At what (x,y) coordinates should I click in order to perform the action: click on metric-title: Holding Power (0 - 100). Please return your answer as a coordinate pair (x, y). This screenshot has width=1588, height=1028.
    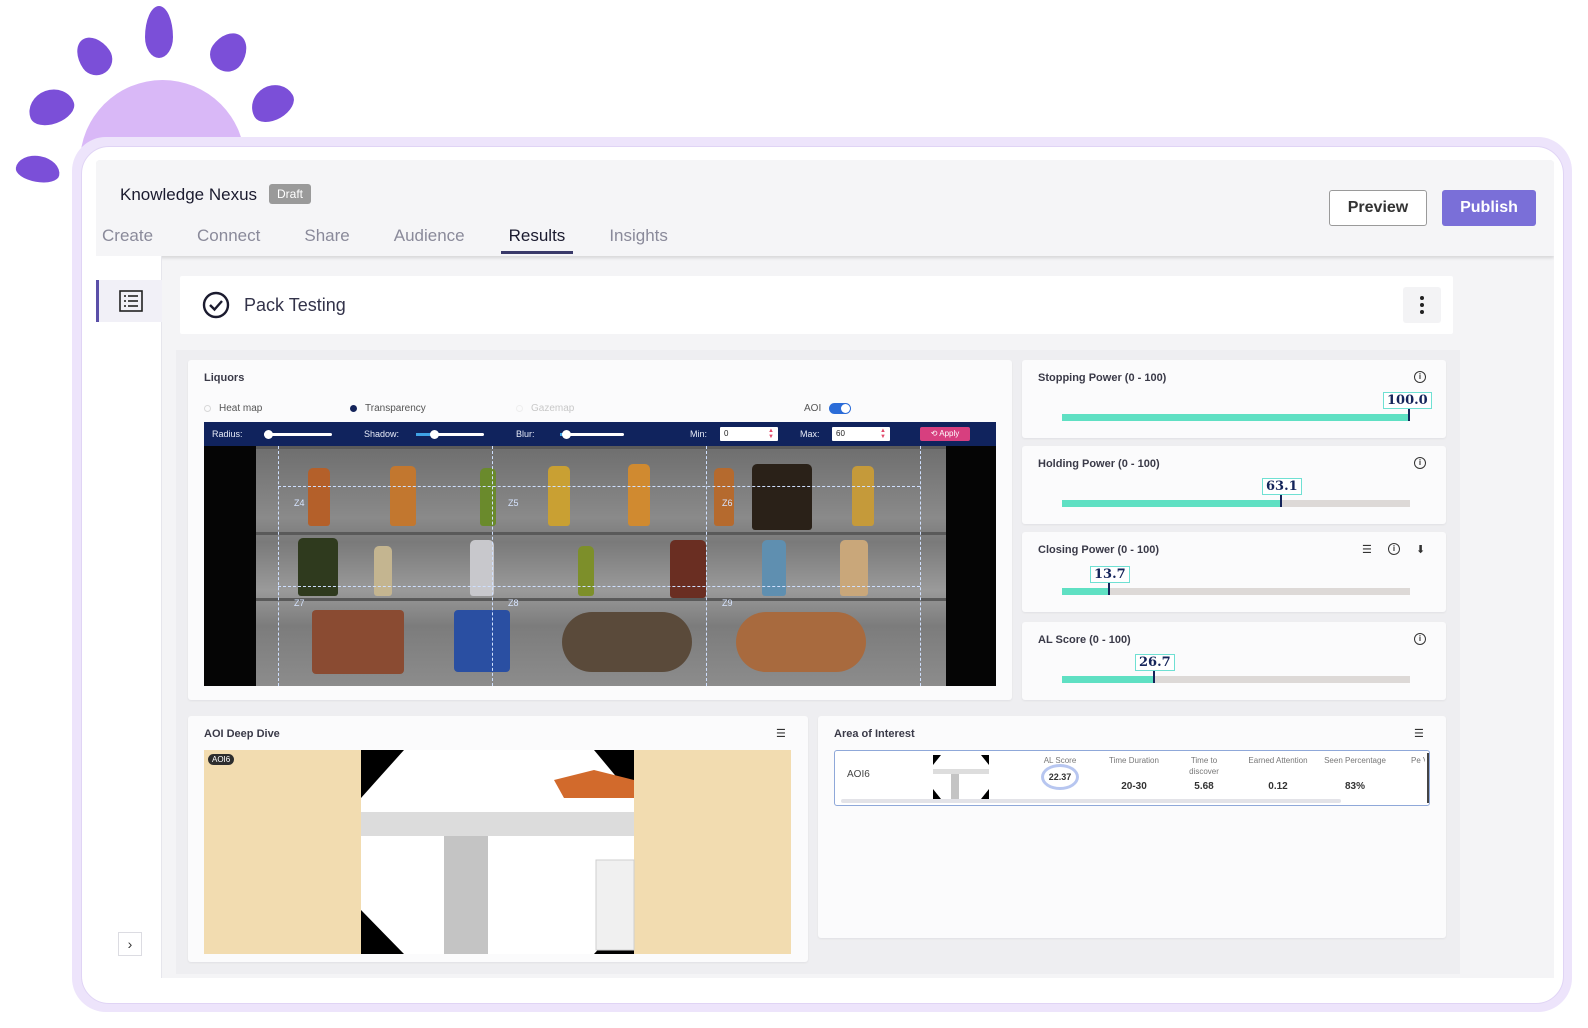
    Looking at the image, I should click on (1099, 464).